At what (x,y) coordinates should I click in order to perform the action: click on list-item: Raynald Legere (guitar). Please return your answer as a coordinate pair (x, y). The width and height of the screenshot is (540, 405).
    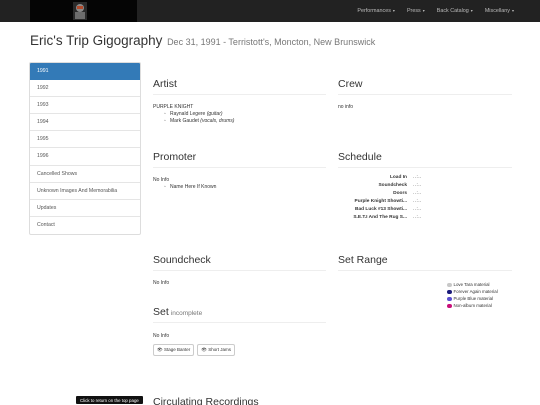
    Looking at the image, I should click on (239, 114).